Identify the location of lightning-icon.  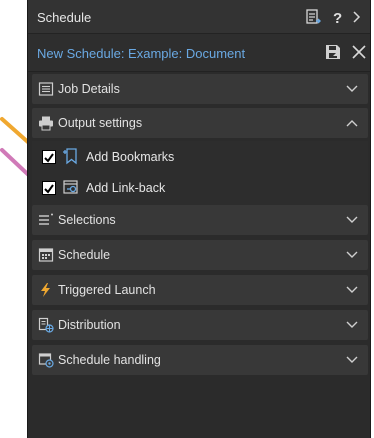
(45, 290).